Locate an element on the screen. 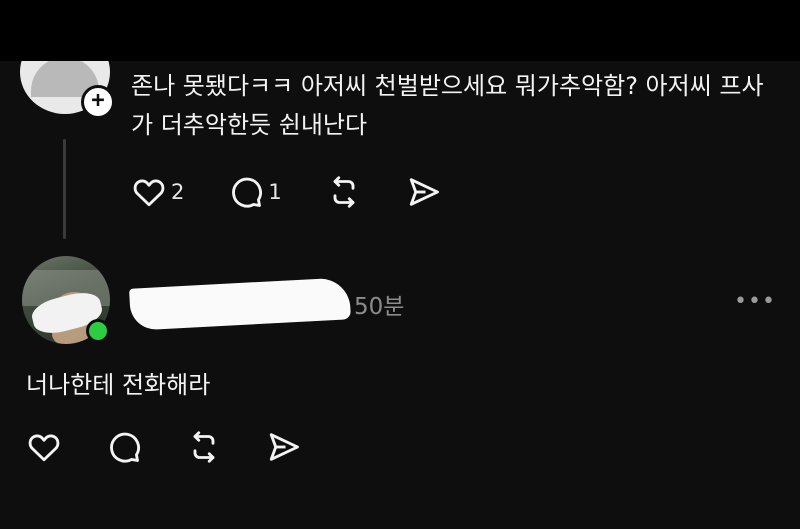 This screenshot has width=800, height=529. timestamp: 50분 is located at coordinates (379, 307).